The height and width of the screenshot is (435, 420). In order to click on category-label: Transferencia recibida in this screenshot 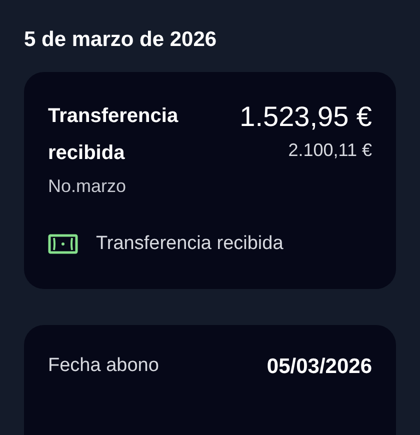, I will do `click(190, 244)`.